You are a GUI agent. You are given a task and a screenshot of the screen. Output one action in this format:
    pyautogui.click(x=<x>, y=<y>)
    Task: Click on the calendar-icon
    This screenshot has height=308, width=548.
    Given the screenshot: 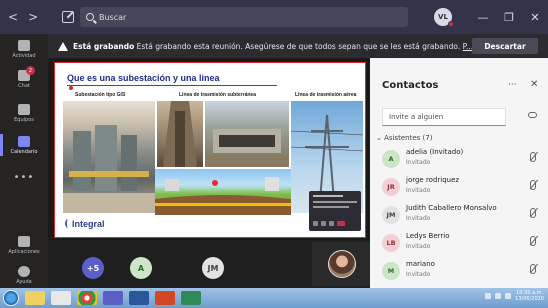 What is the action you would take?
    pyautogui.click(x=24, y=141)
    